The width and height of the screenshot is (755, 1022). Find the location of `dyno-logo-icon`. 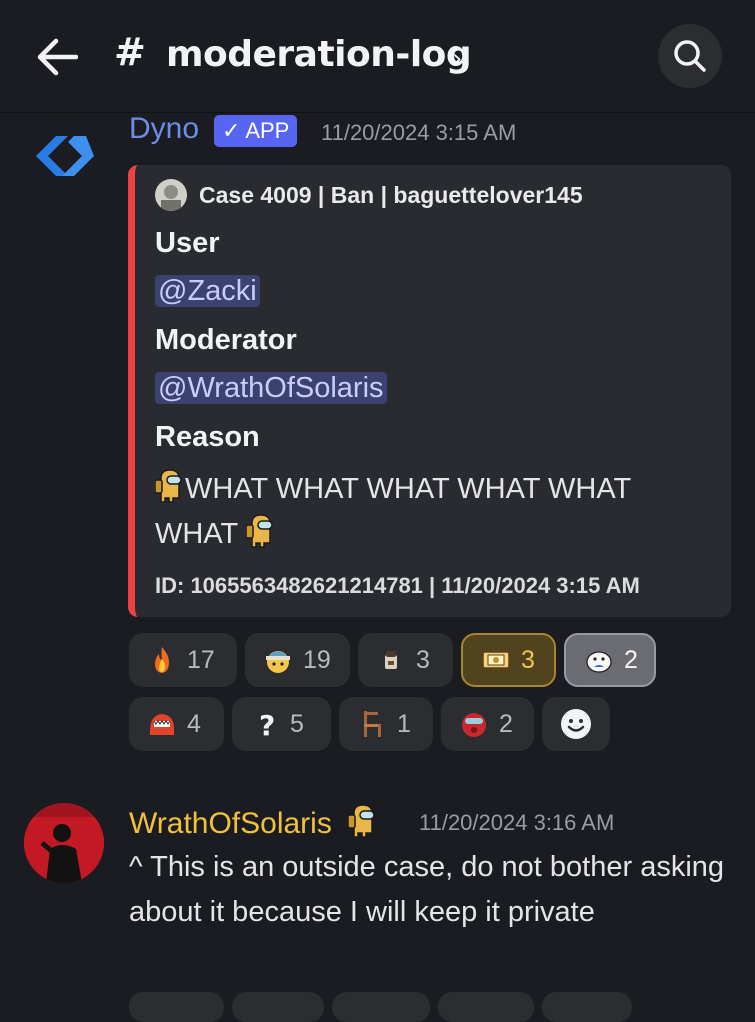

dyno-logo-icon is located at coordinates (64, 156).